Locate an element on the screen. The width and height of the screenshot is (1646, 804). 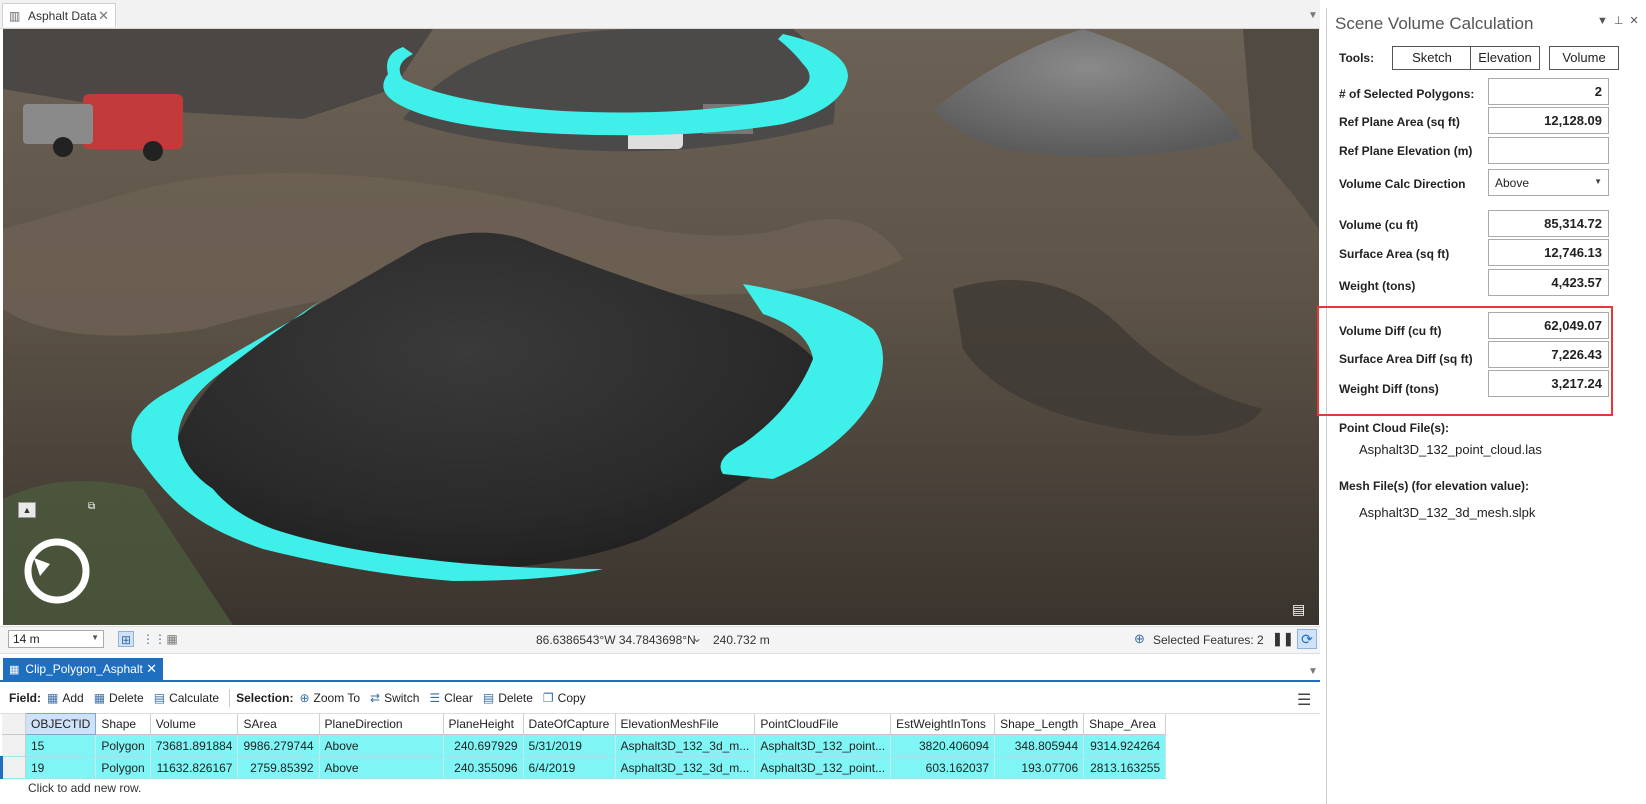
chevron-up-icon: ▲ is located at coordinates (27, 510).